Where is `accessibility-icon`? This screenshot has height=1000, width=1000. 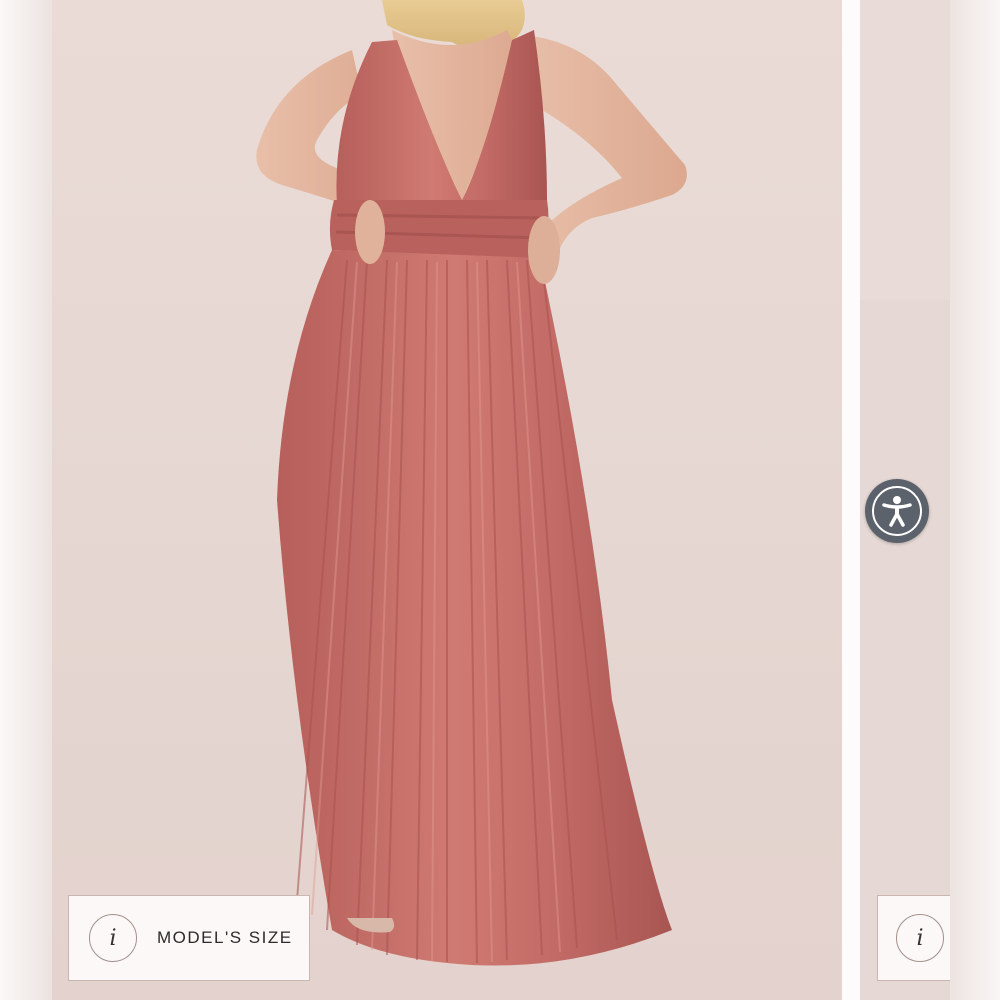
accessibility-icon is located at coordinates (897, 511).